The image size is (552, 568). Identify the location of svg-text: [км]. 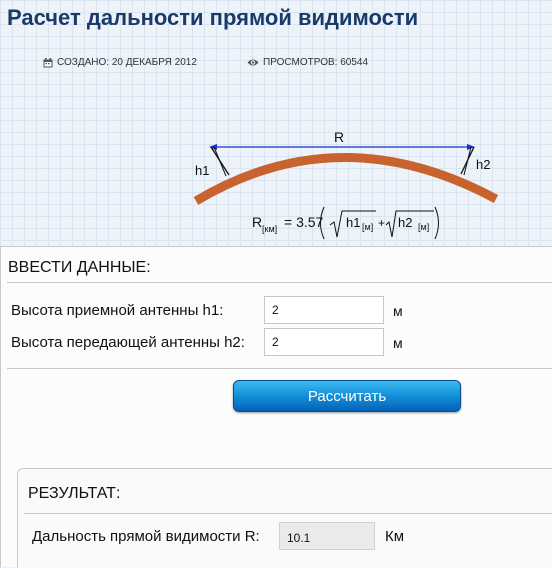
(269, 229).